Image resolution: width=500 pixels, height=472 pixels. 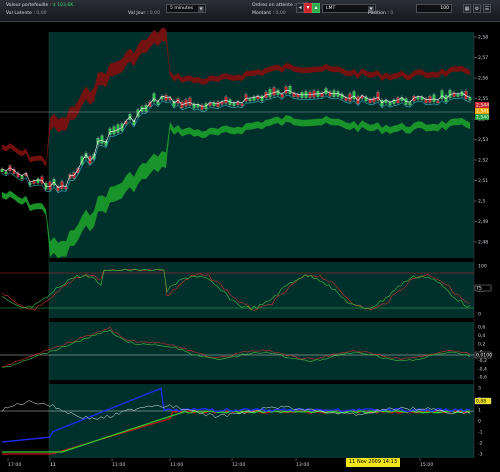 What do you see at coordinates (186, 8) in the screenshot?
I see `interval-select: 5 minutes ▼` at bounding box center [186, 8].